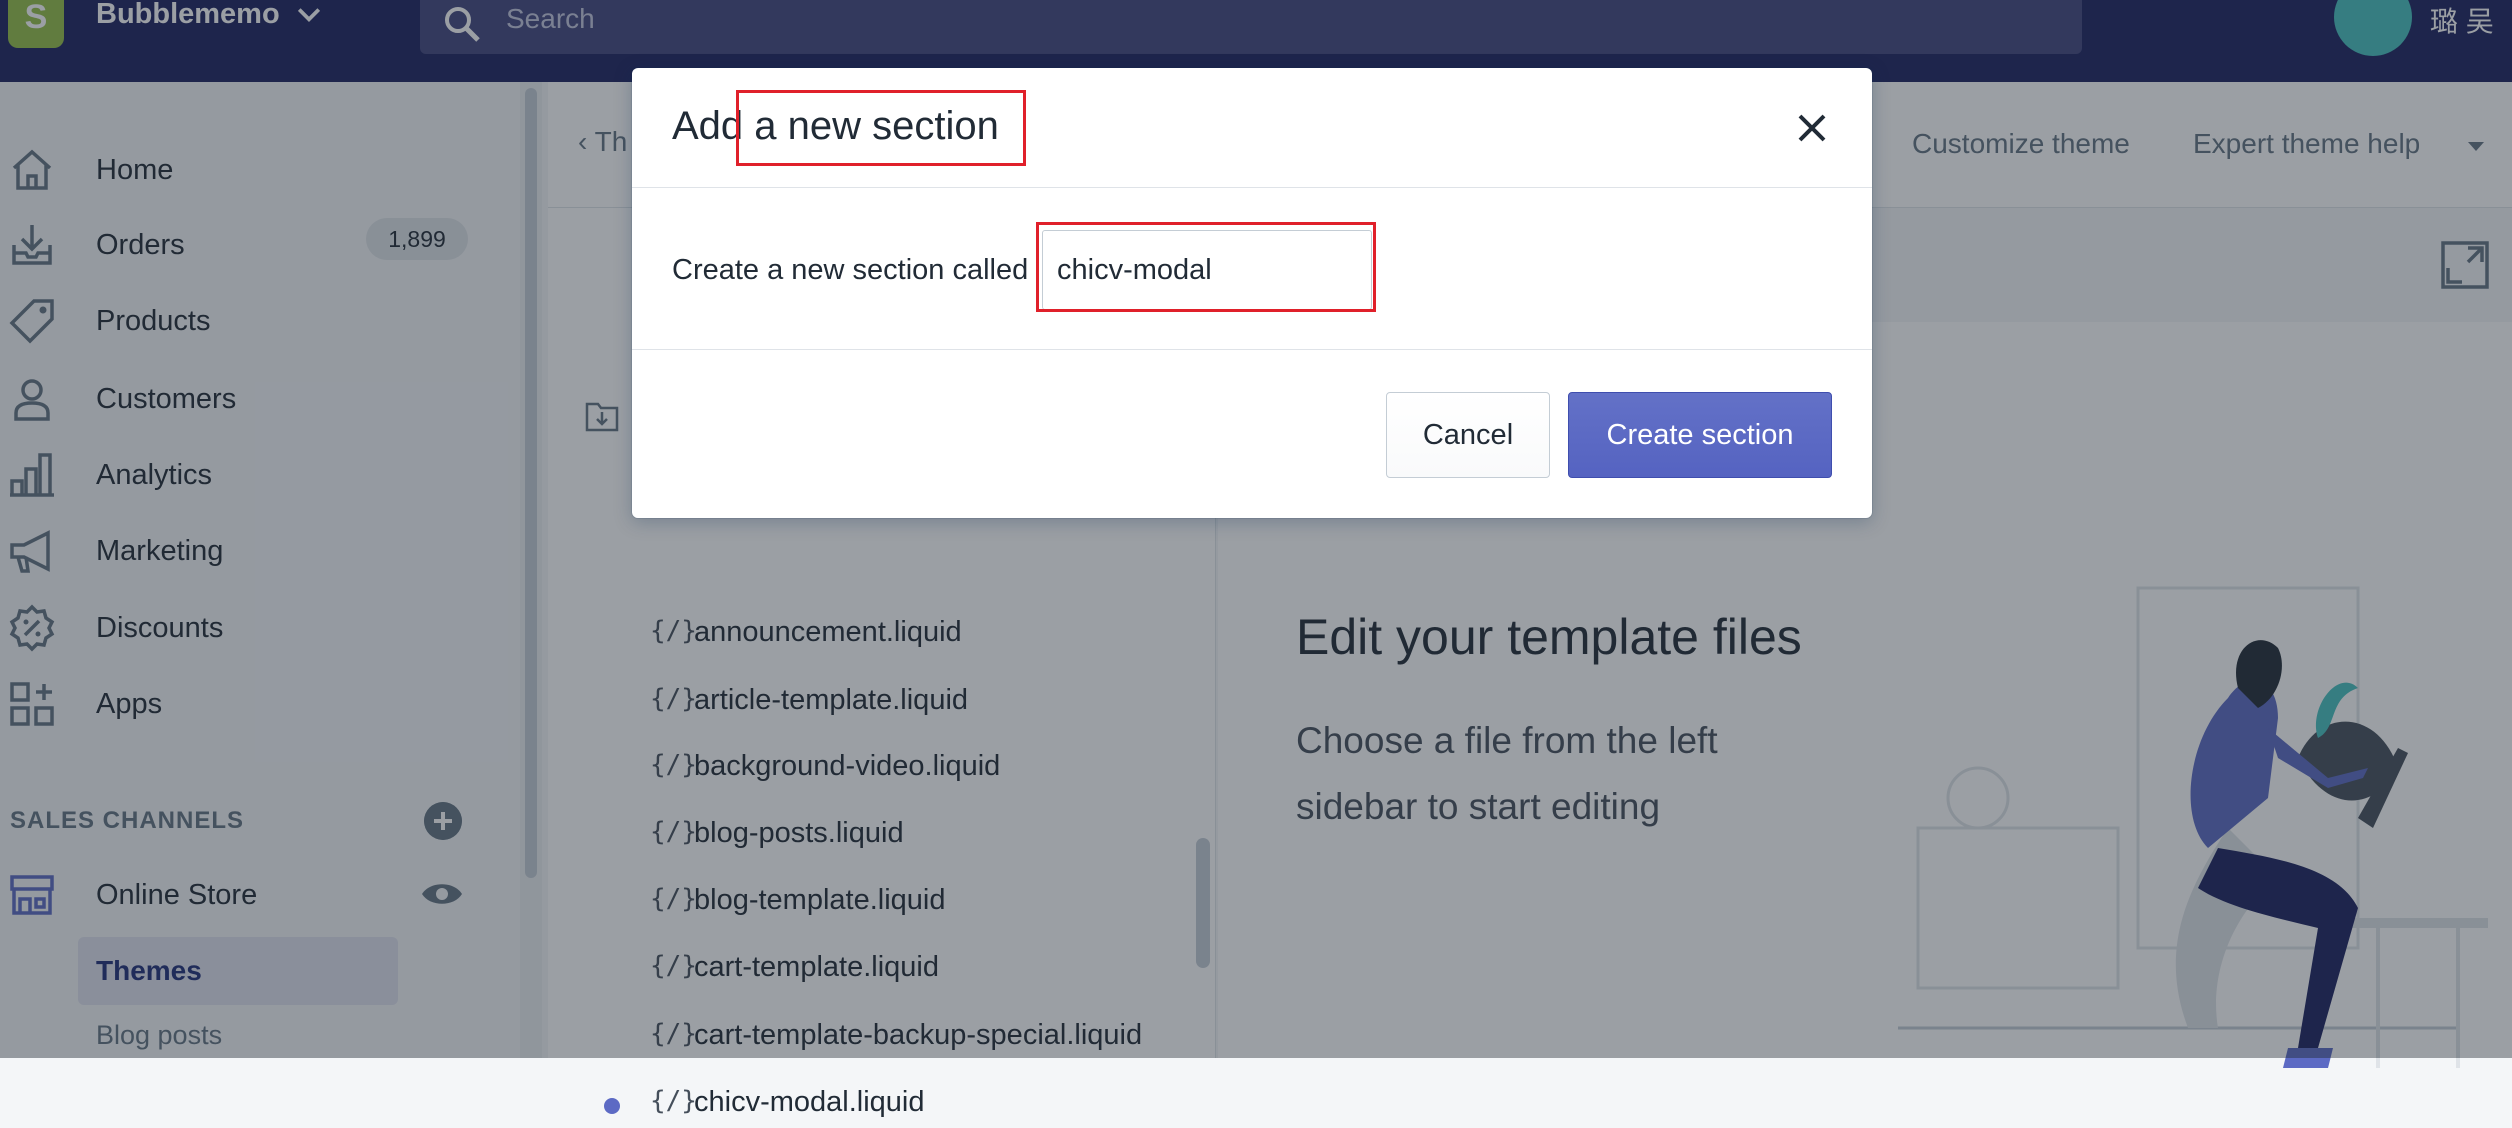 The image size is (2512, 1128). I want to click on create-section-button: Create section, so click(1700, 435).